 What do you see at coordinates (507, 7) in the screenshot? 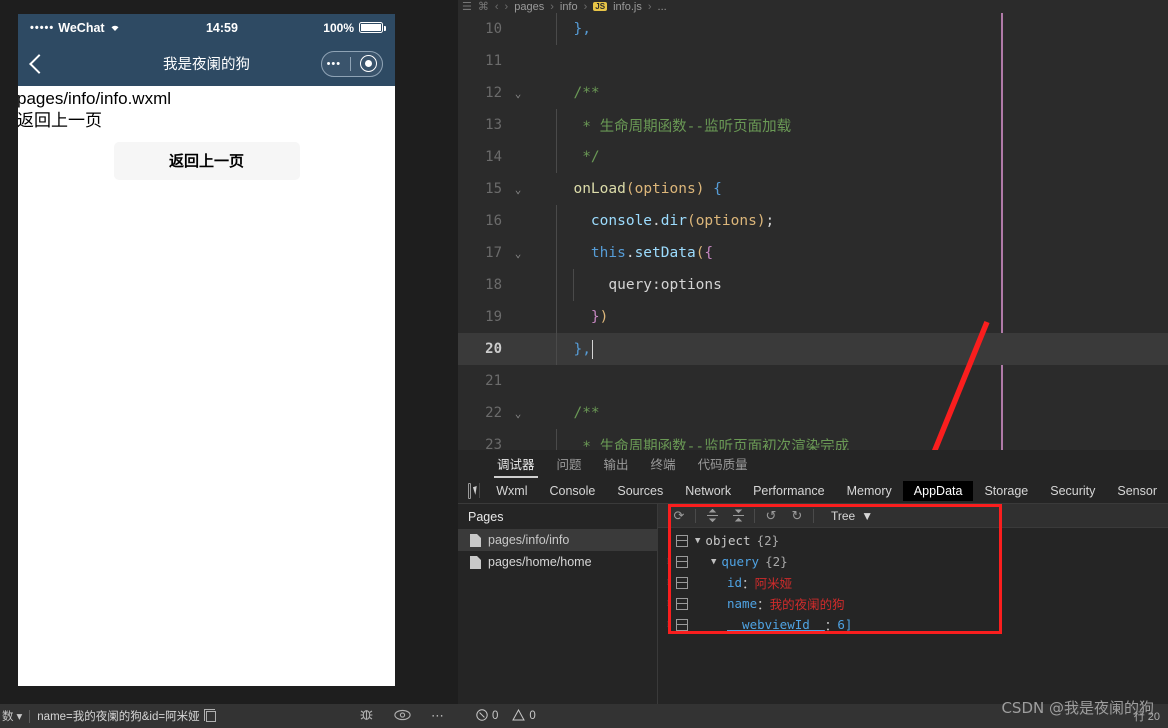
I see `chevron-right-icon: ›` at bounding box center [507, 7].